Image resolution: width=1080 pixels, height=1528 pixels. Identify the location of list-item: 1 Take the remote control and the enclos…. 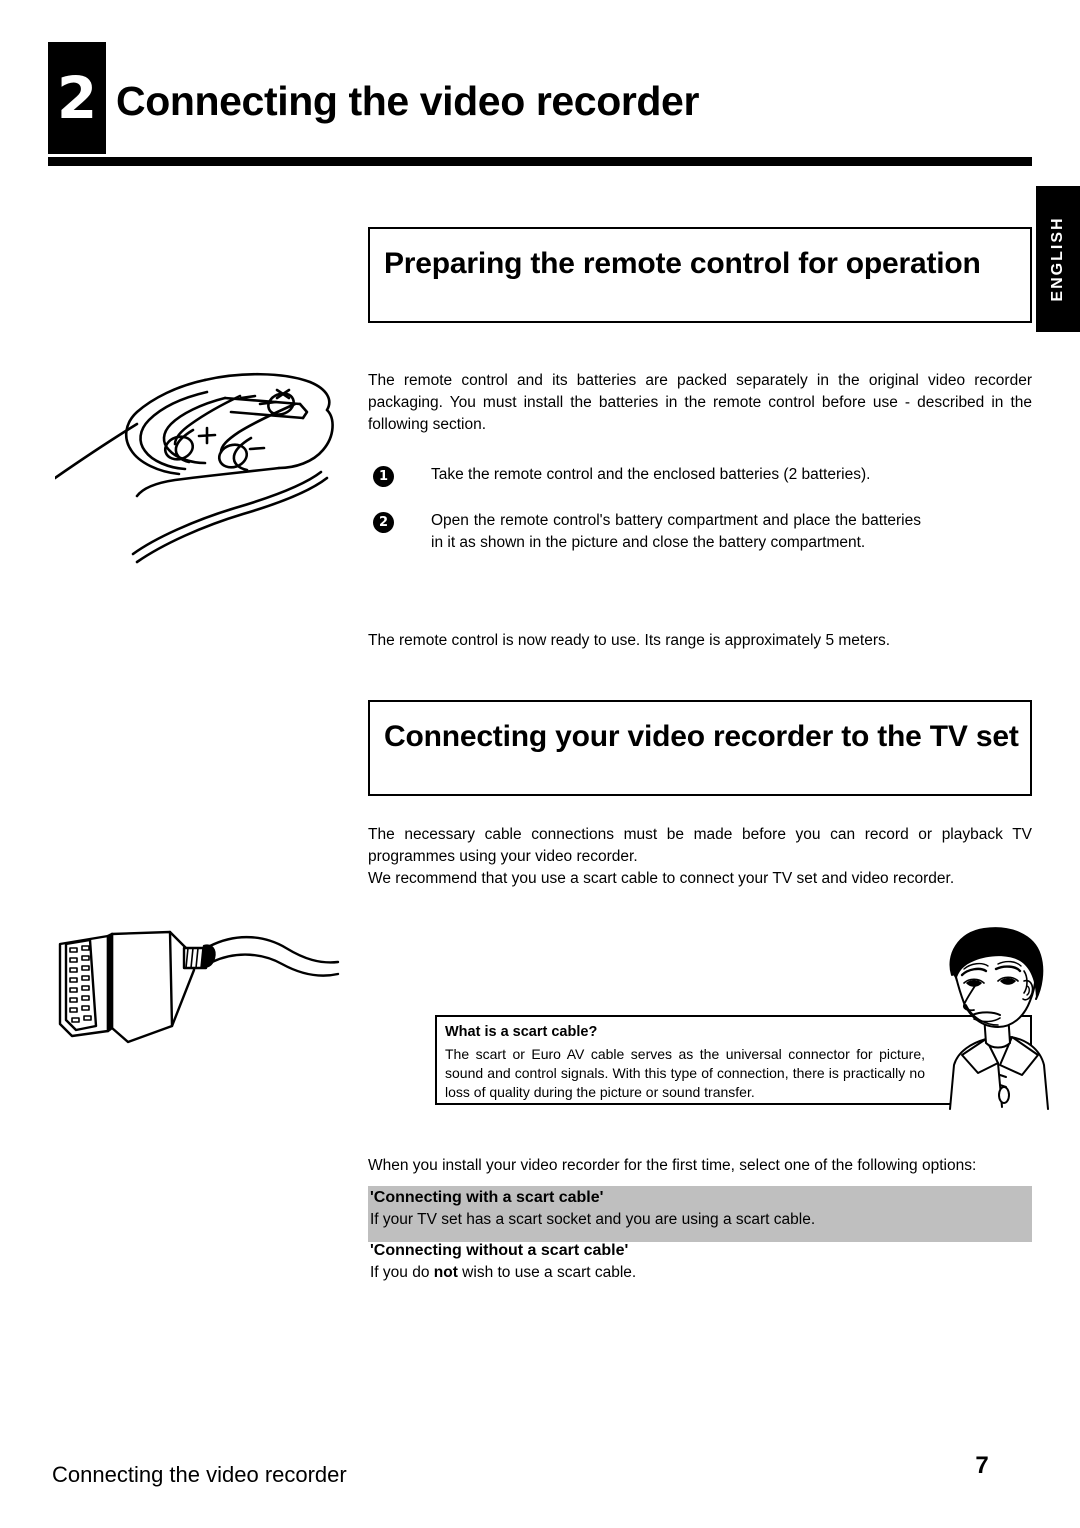
(700, 475).